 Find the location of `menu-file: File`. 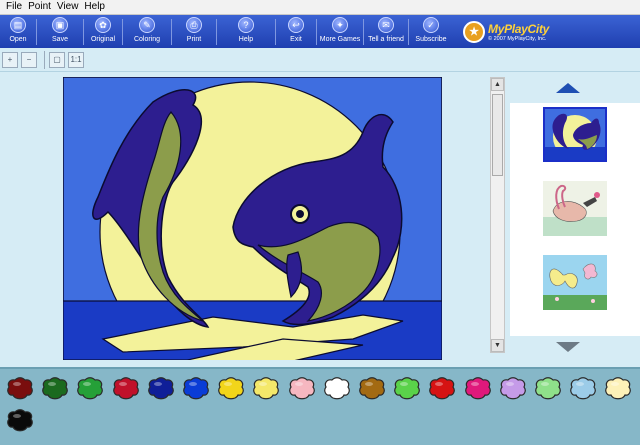

menu-file: File is located at coordinates (14, 7).